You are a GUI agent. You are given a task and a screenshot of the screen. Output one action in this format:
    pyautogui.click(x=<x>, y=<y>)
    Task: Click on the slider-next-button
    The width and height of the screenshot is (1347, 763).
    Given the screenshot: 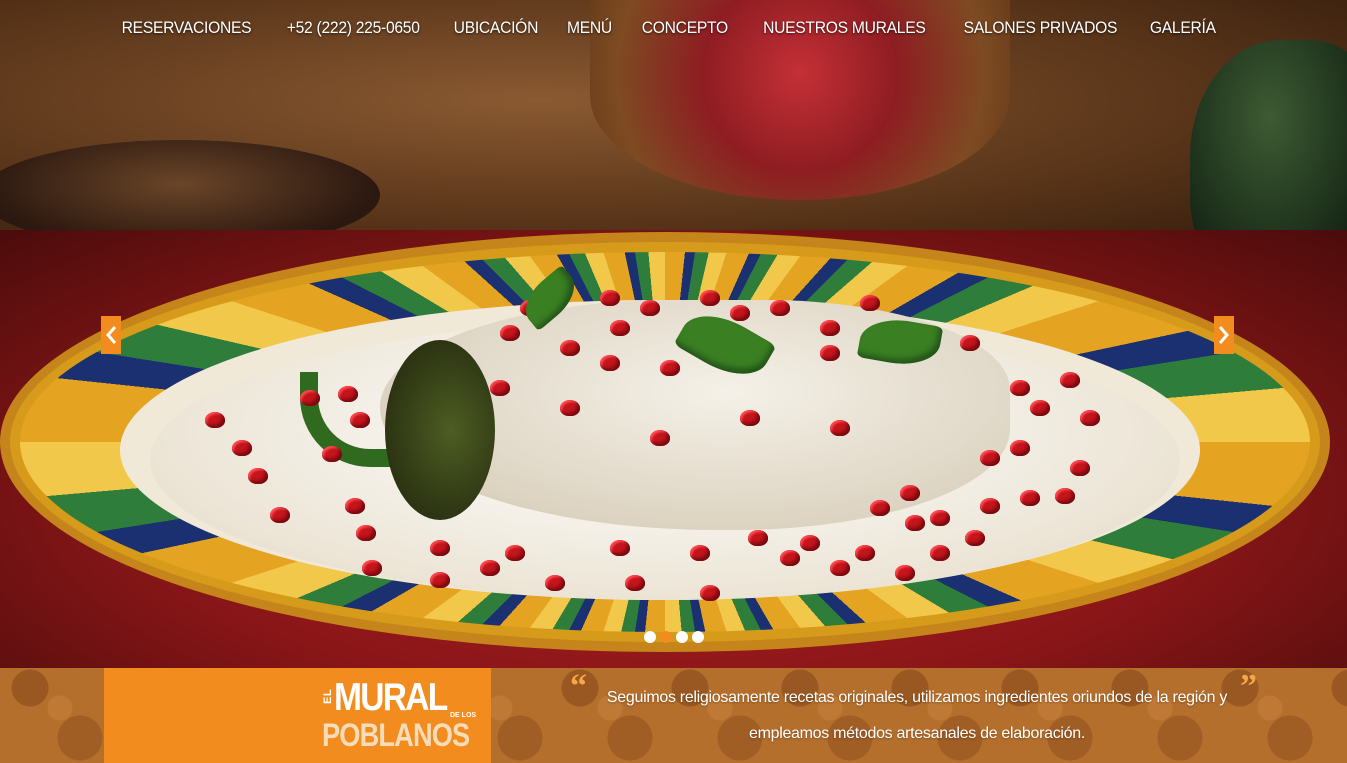 What is the action you would take?
    pyautogui.click(x=1224, y=335)
    